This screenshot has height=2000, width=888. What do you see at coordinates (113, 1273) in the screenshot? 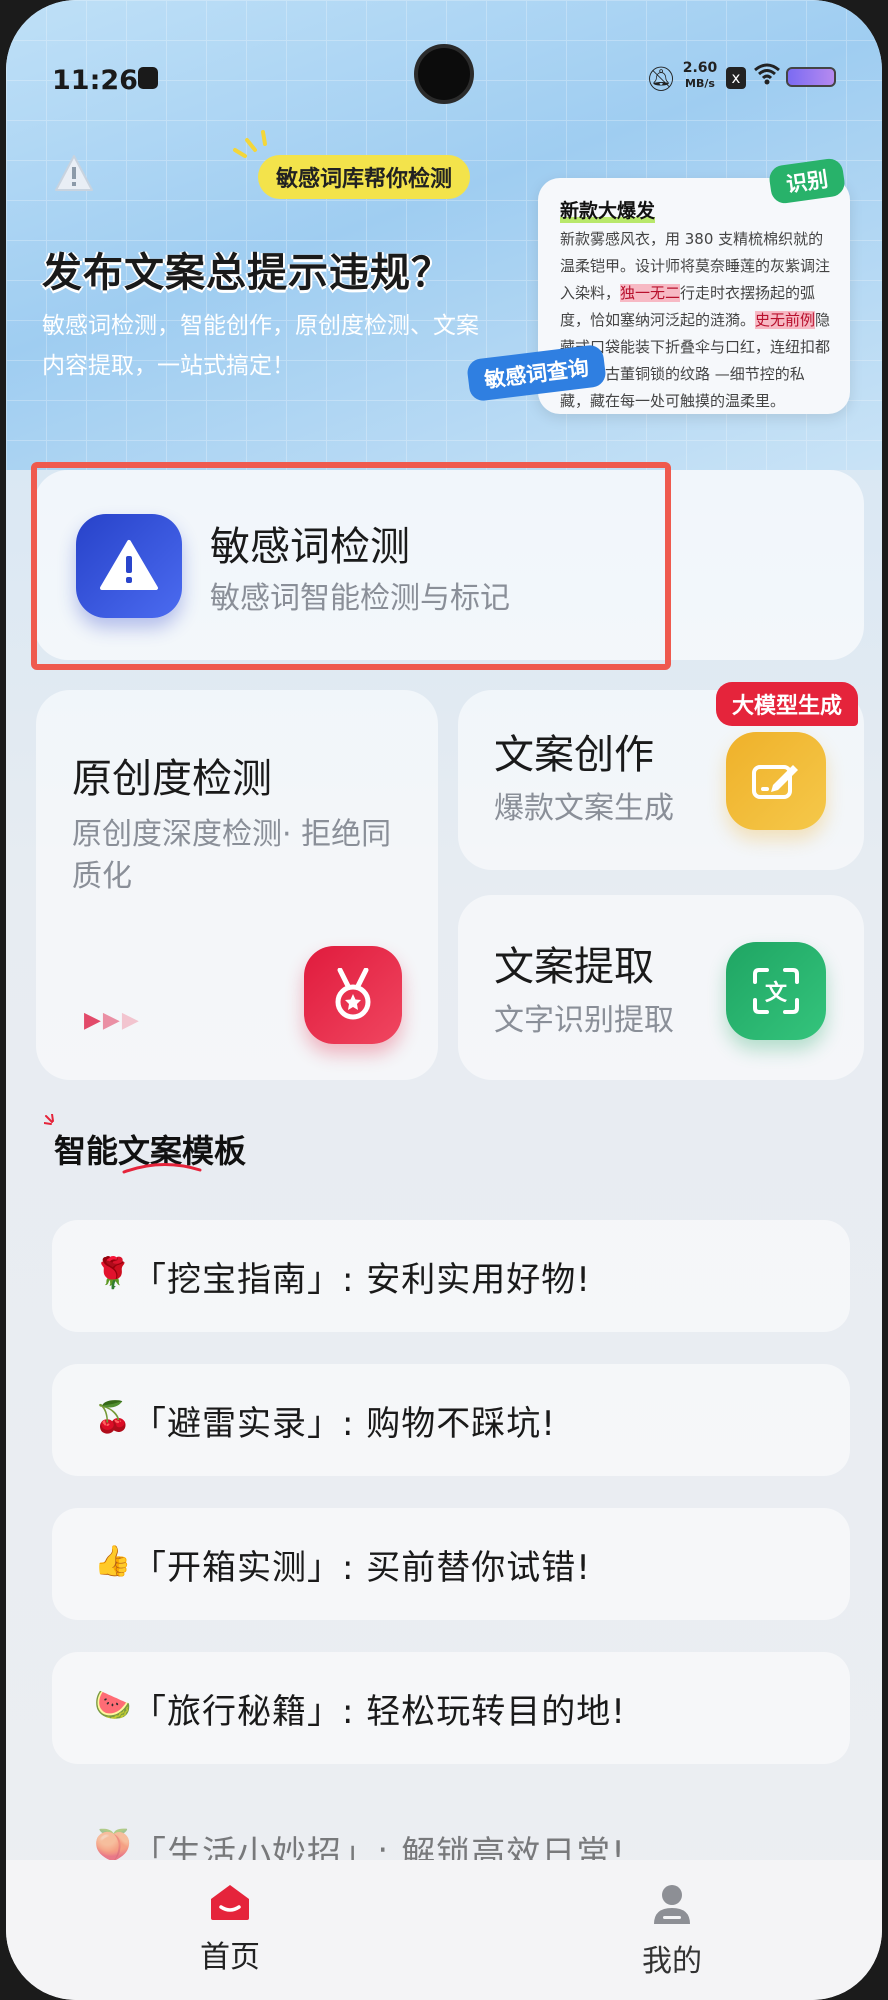
I see `rose-icon: 🌹` at bounding box center [113, 1273].